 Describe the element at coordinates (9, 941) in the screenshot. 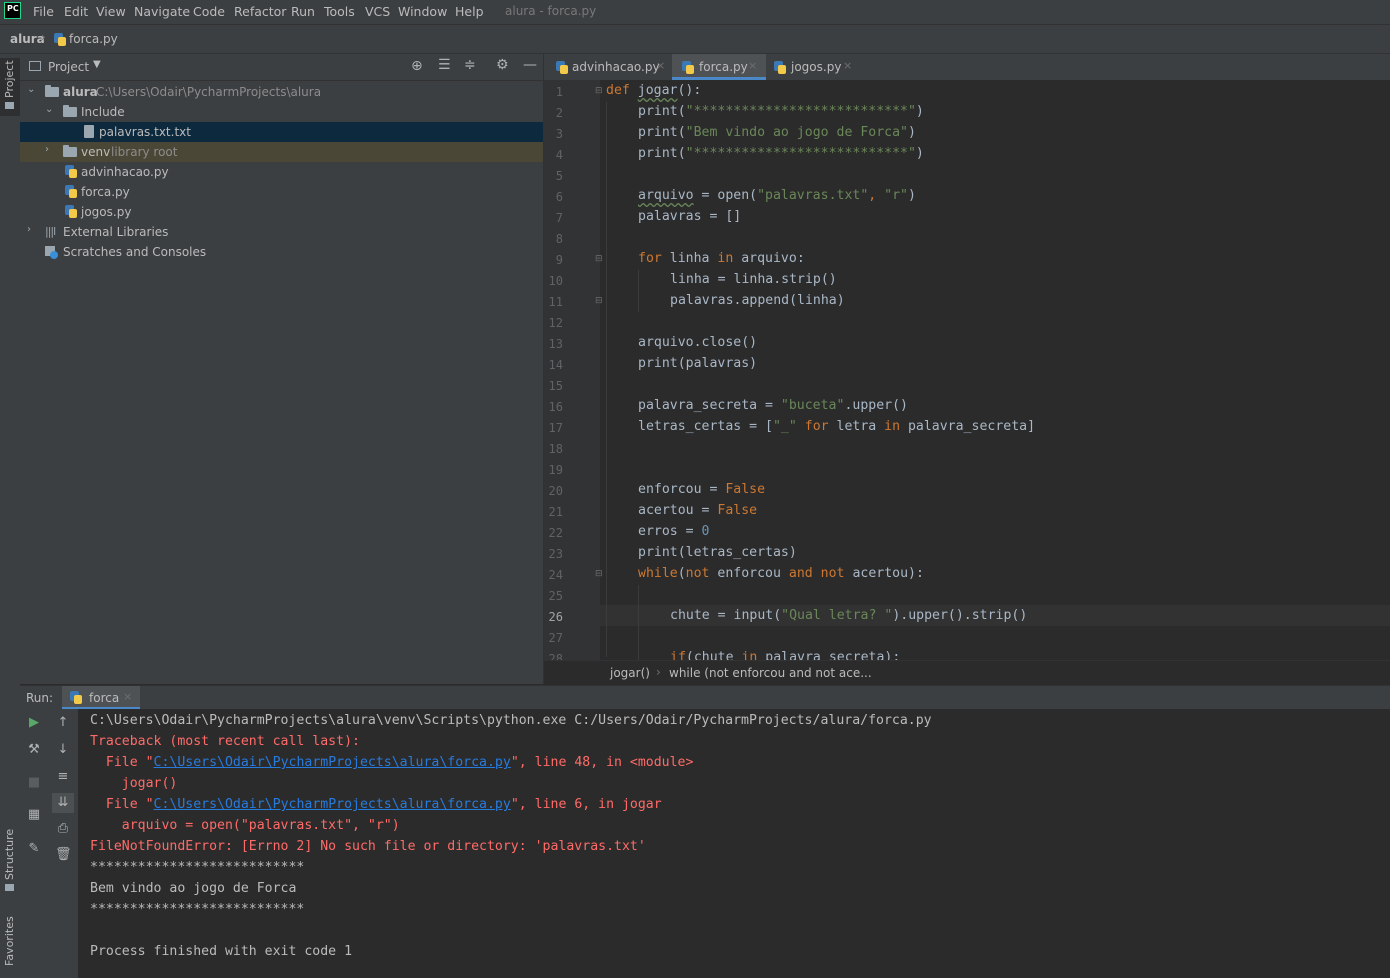

I see `favorites-tool-label: Favorites` at that location.